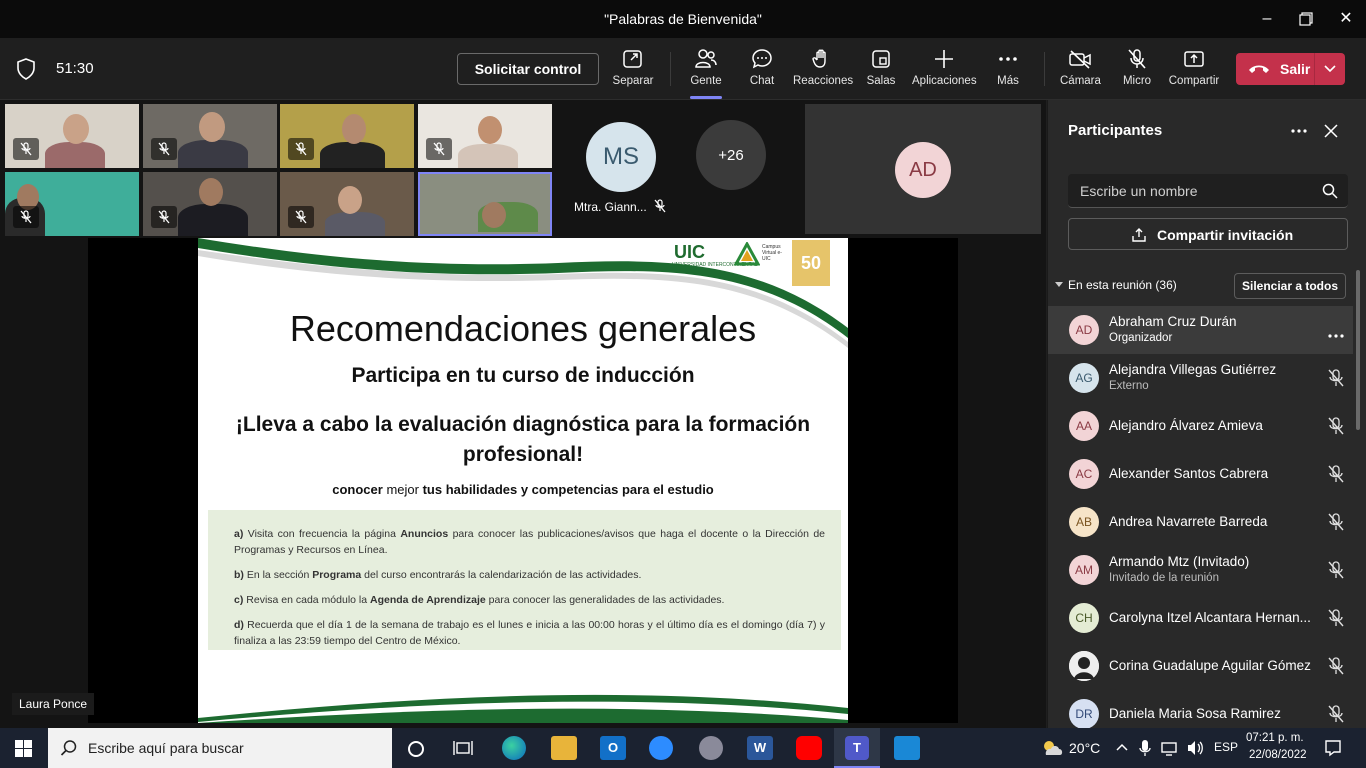 The width and height of the screenshot is (1366, 768). What do you see at coordinates (1080, 67) in the screenshot?
I see `camera-button: Cámara` at bounding box center [1080, 67].